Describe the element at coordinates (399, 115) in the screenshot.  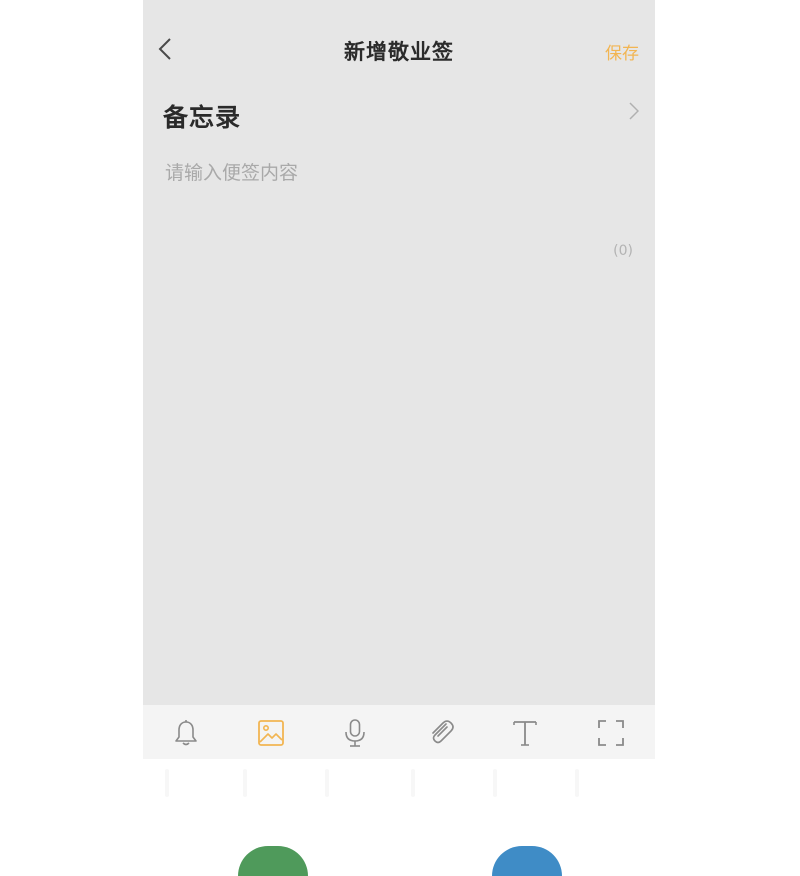
I see `category-selector: 备忘录` at that location.